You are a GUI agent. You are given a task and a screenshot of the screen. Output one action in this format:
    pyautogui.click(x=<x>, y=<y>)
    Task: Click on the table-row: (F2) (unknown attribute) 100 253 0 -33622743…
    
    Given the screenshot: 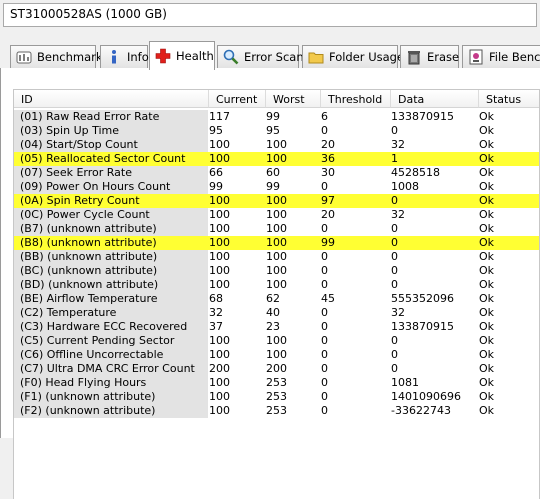 What is the action you would take?
    pyautogui.click(x=276, y=411)
    